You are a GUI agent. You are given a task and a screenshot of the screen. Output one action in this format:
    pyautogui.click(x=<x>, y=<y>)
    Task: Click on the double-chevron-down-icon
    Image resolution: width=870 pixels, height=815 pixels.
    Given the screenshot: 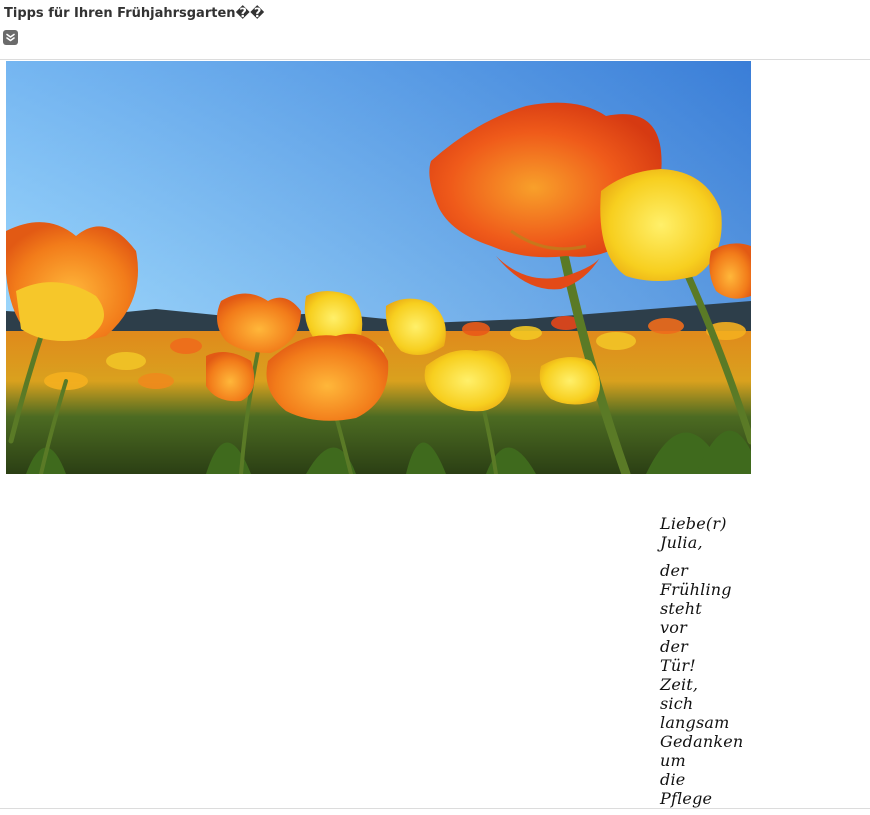 What is the action you would take?
    pyautogui.click(x=10, y=37)
    